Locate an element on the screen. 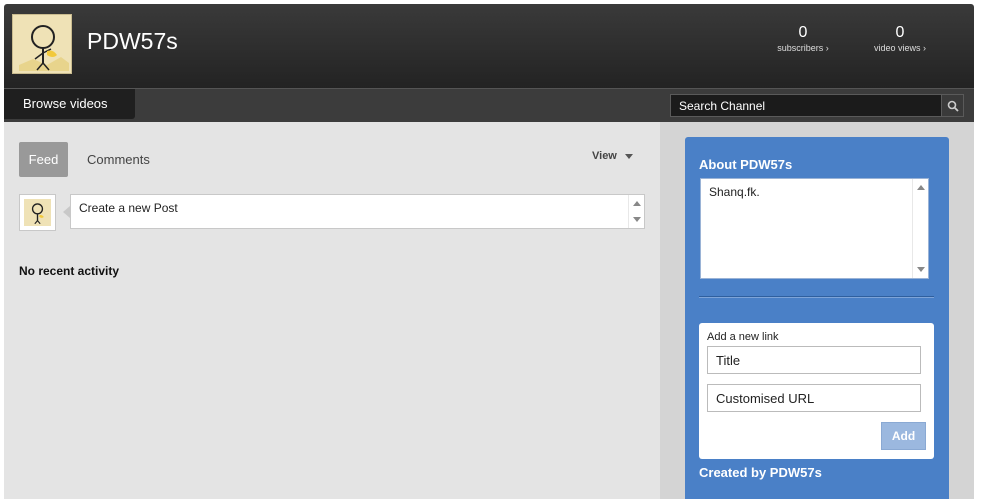 The image size is (1003, 499). created-by: Created by PDW57s is located at coordinates (760, 472).